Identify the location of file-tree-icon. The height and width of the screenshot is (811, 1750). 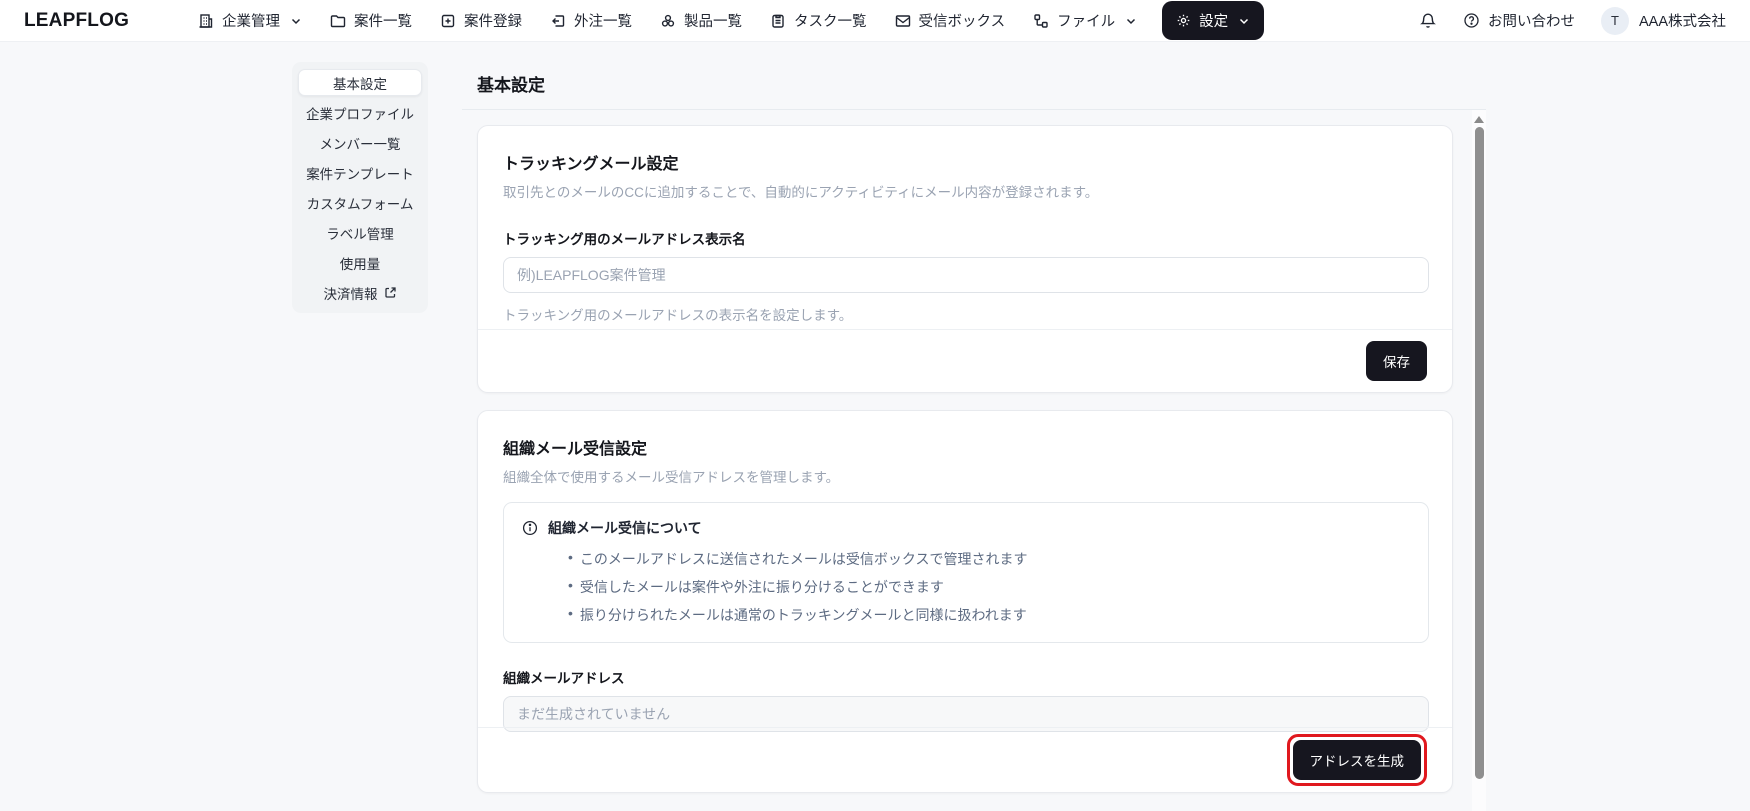
(1041, 21).